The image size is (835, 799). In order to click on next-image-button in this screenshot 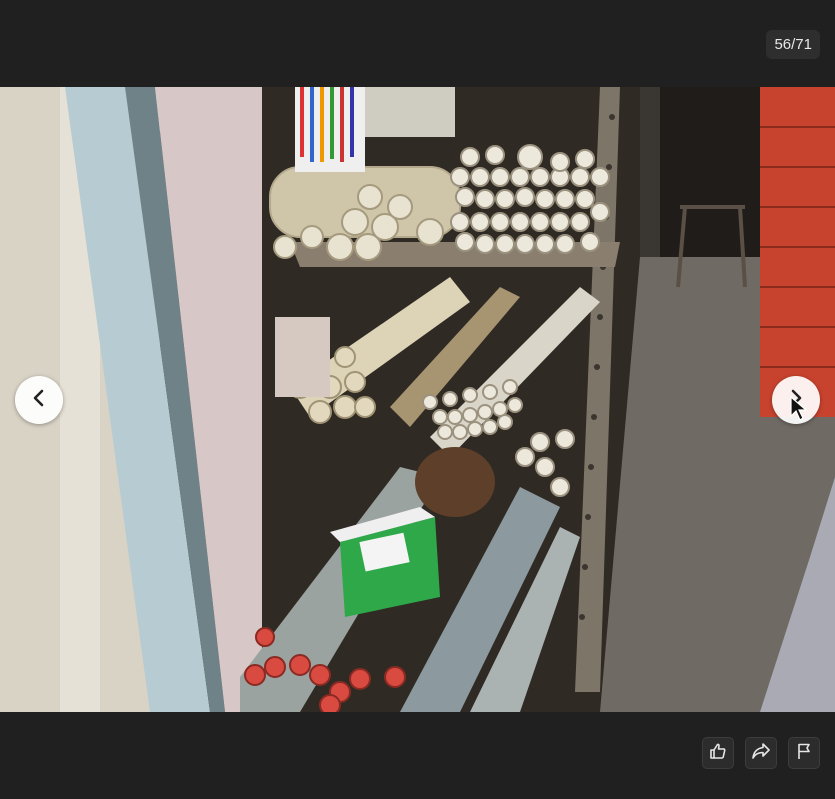, I will do `click(796, 400)`.